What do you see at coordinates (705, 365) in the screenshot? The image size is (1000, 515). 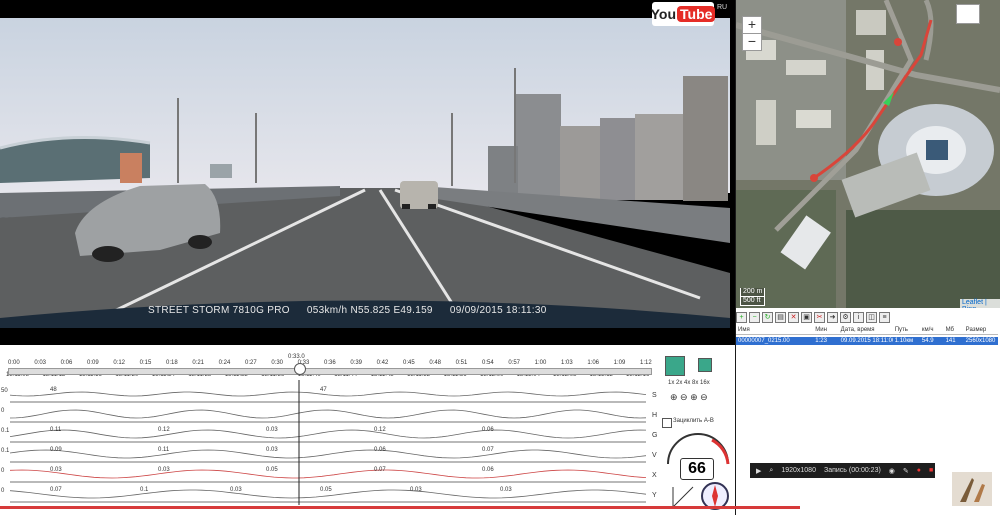 I see `stop-button` at bounding box center [705, 365].